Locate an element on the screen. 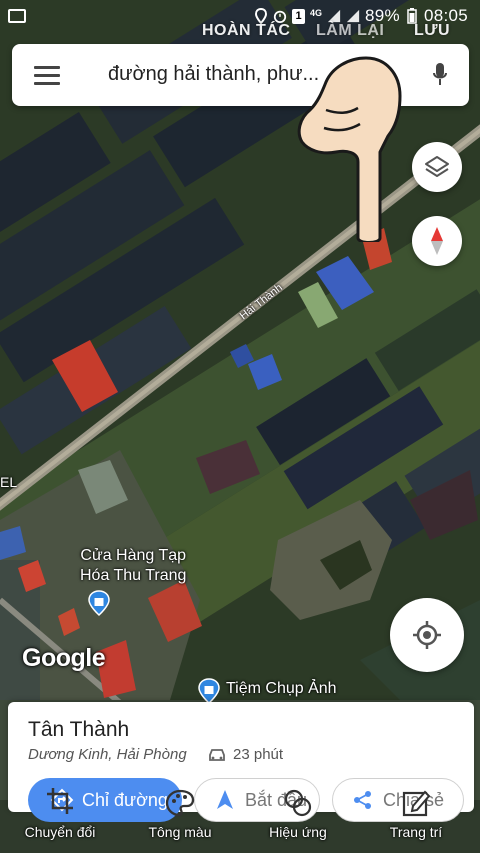 The height and width of the screenshot is (853, 480). editor-transform-button: Chuyển đổi is located at coordinates (60, 808).